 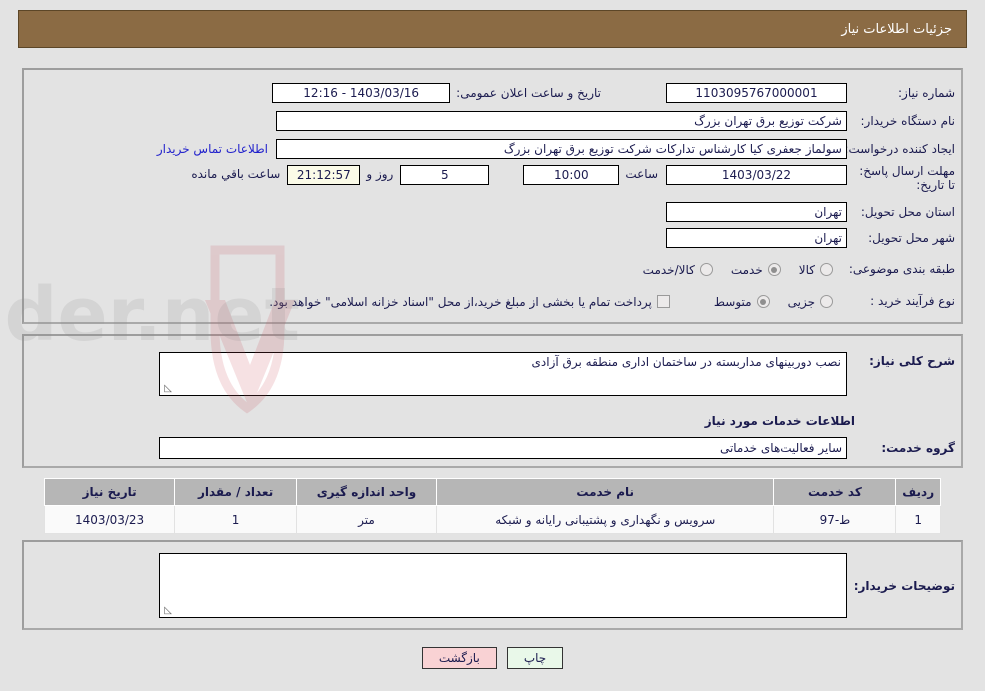 I want to click on category-option-kala: کالا, so click(x=816, y=270).